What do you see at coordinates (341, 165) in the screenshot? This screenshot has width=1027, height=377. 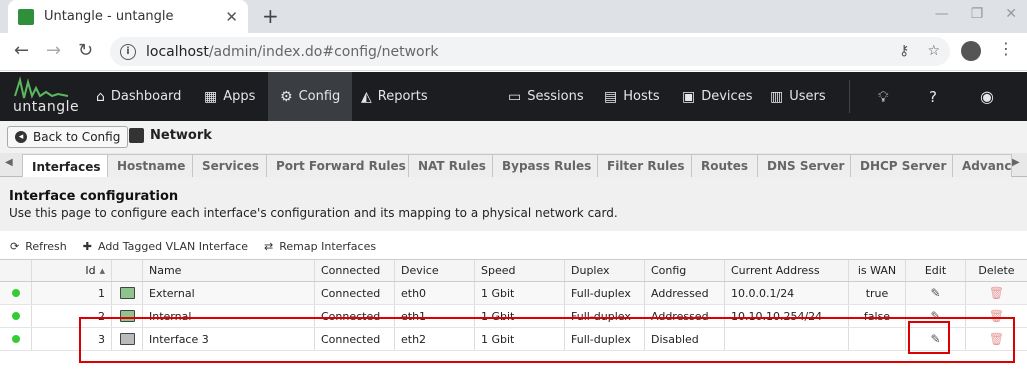 I see `tab-port-forward-rules: Port Forward Rules` at bounding box center [341, 165].